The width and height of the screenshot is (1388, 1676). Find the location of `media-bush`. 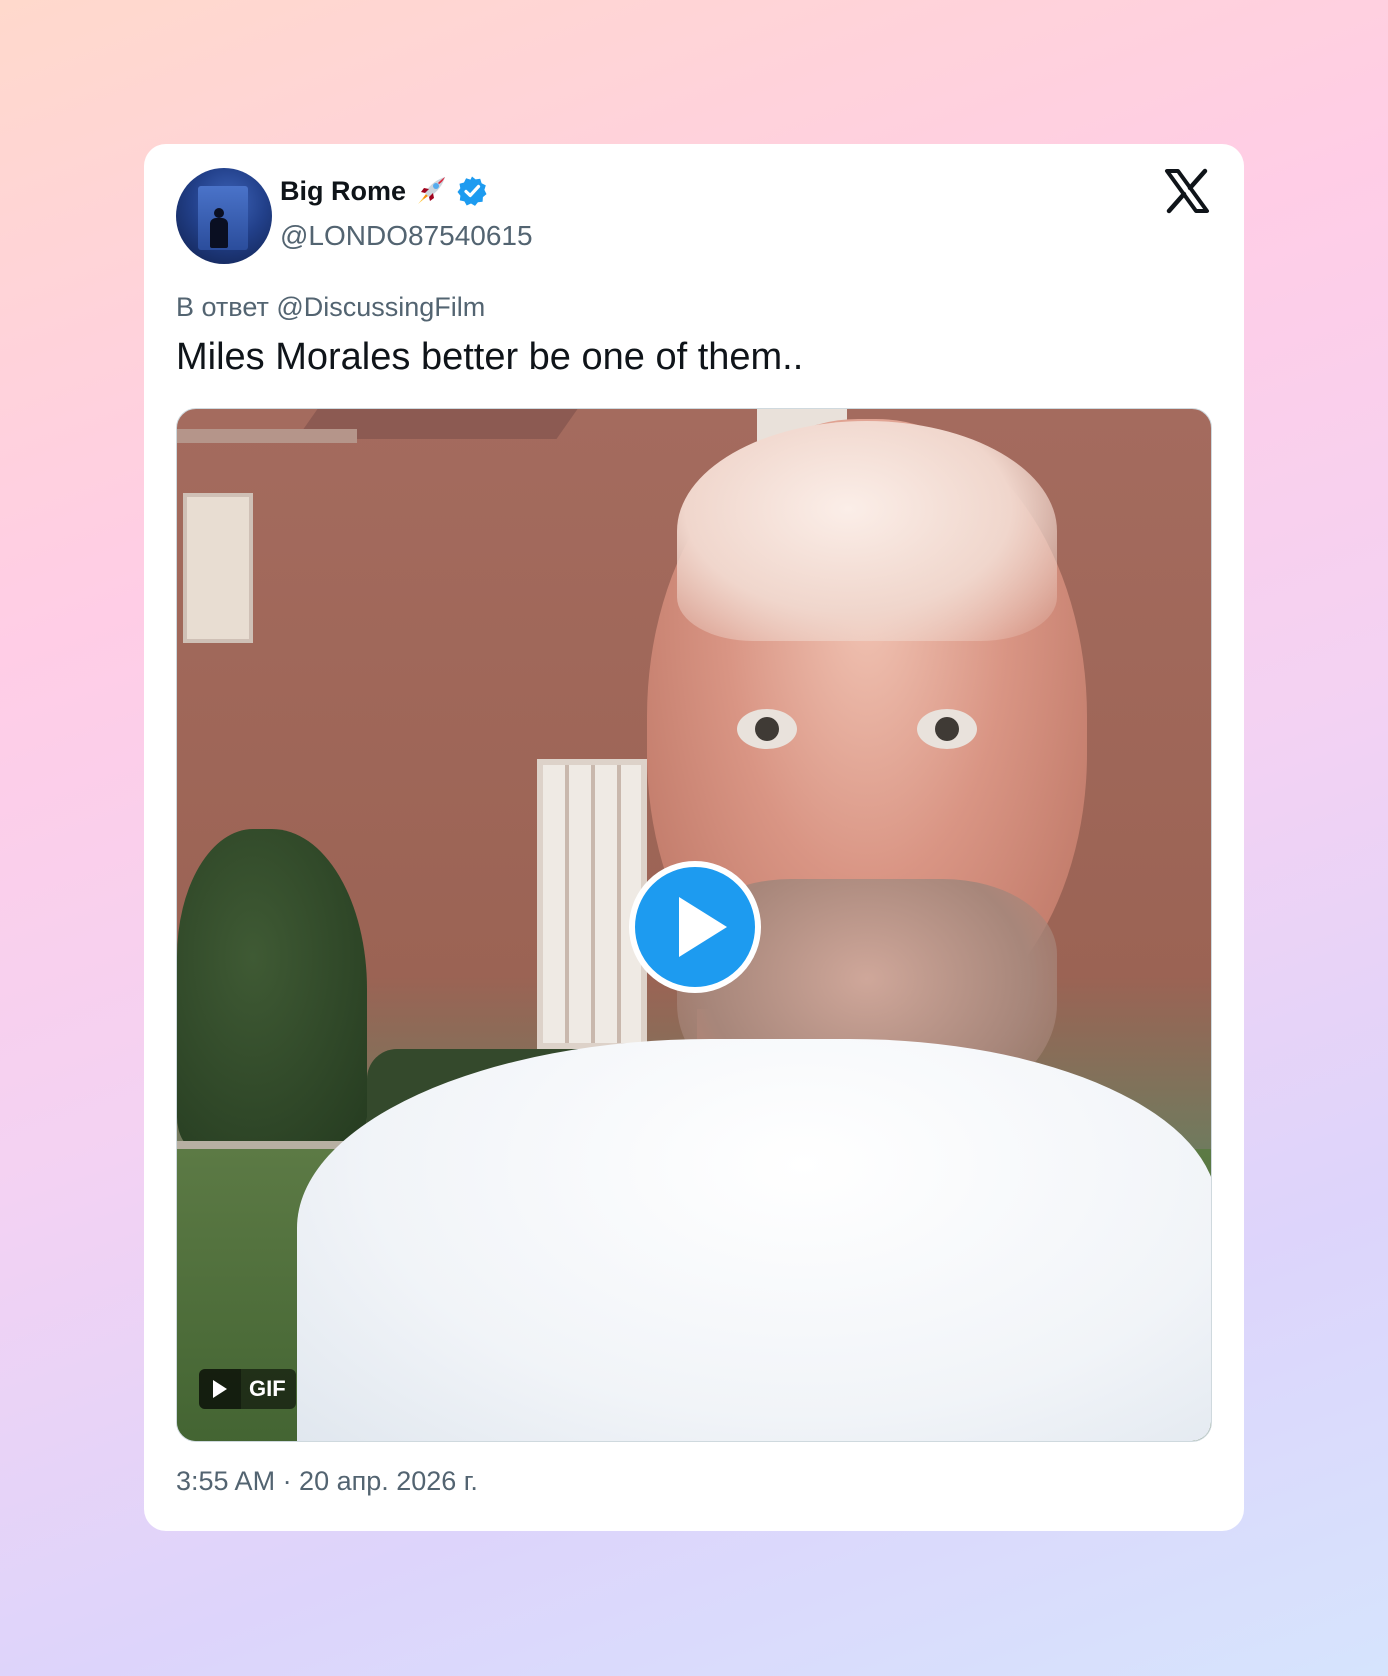

media-bush is located at coordinates (272, 989).